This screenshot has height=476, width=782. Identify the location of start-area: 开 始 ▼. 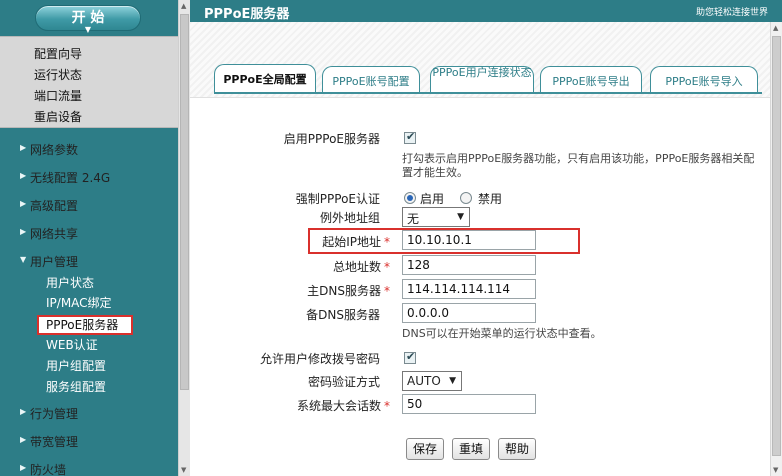
(89, 18).